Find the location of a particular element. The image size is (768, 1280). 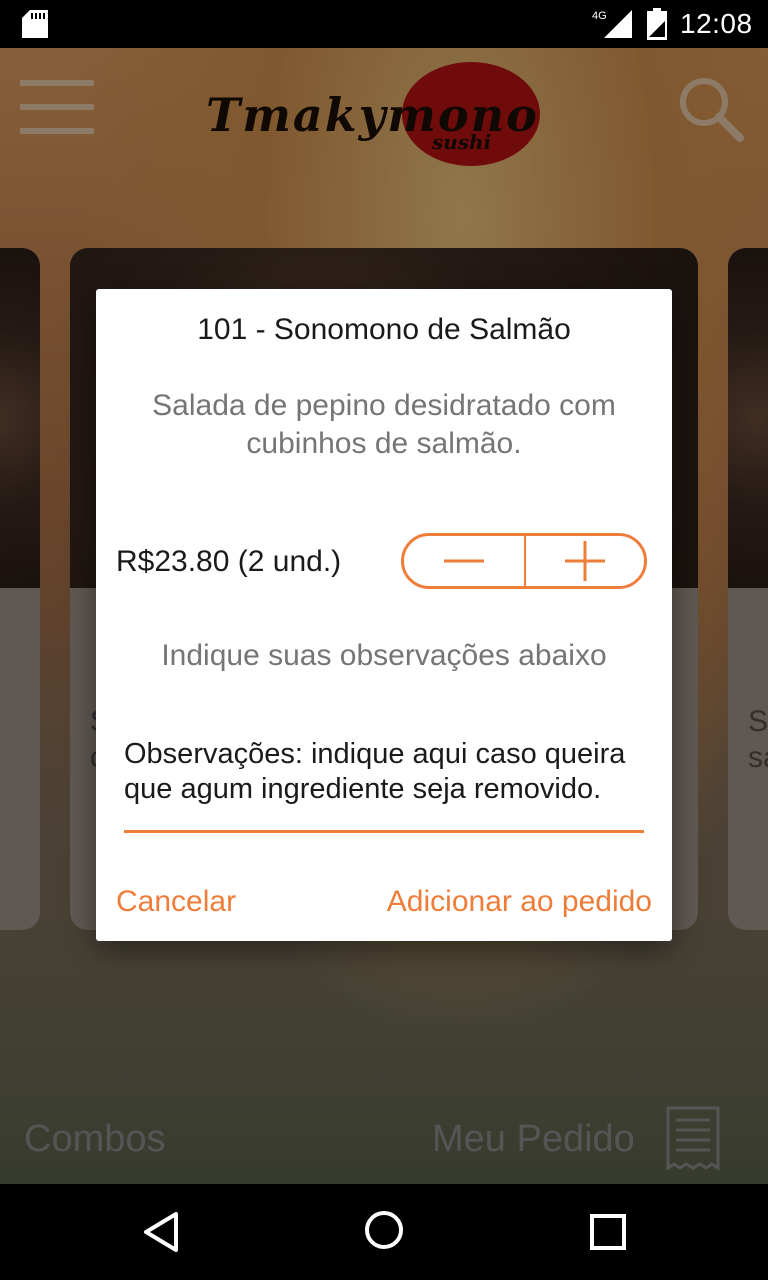

observations-hint: Indique suas observações abaixo is located at coordinates (384, 655).